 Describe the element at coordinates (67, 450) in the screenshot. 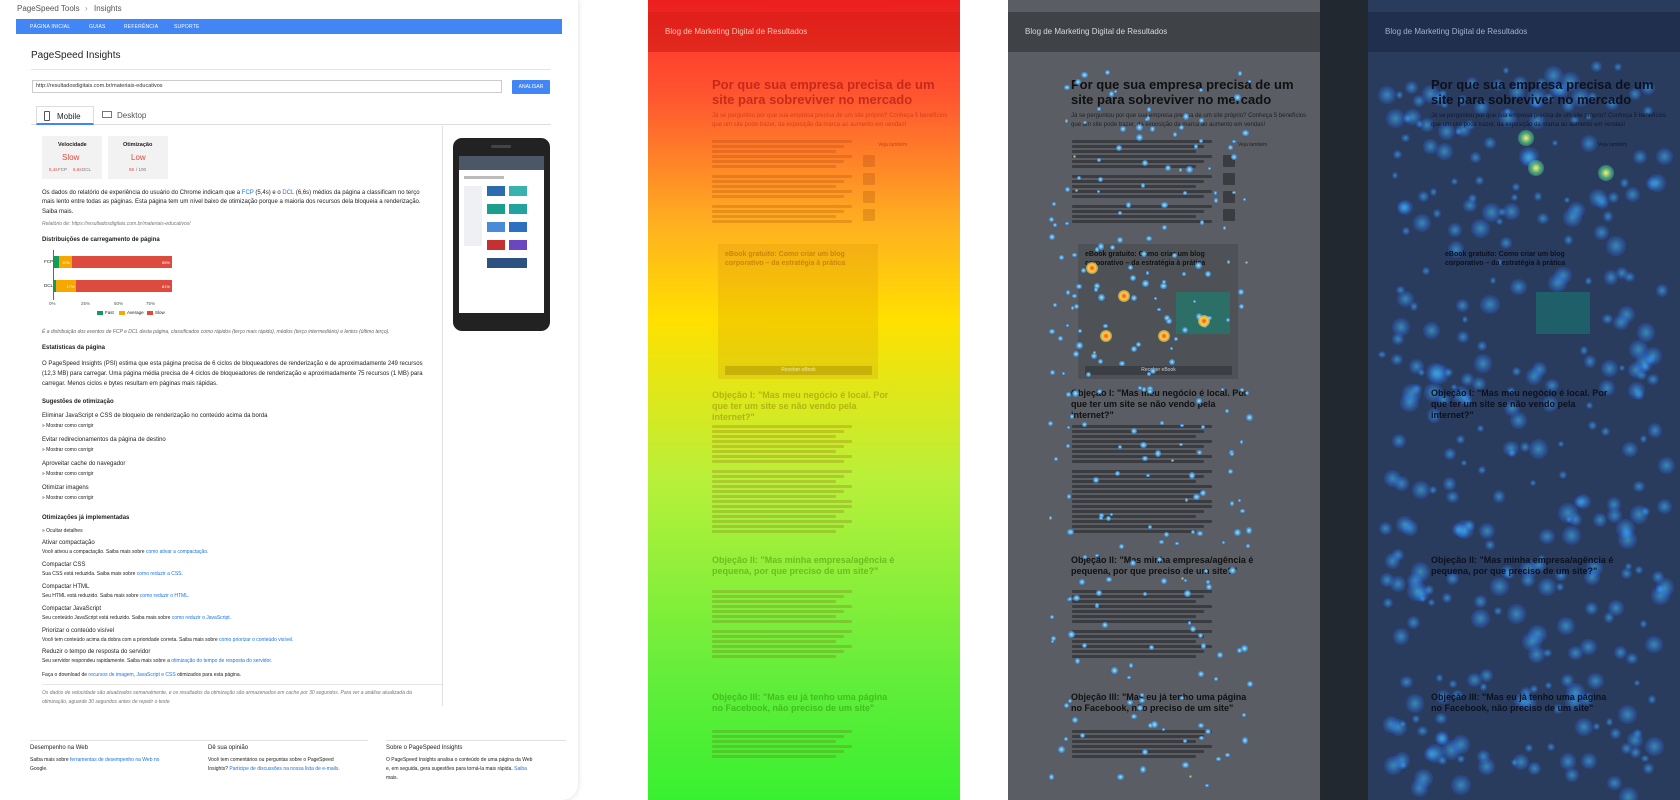

I see `suggestion-2-fix-link: » Mostrar como corrigir` at that location.